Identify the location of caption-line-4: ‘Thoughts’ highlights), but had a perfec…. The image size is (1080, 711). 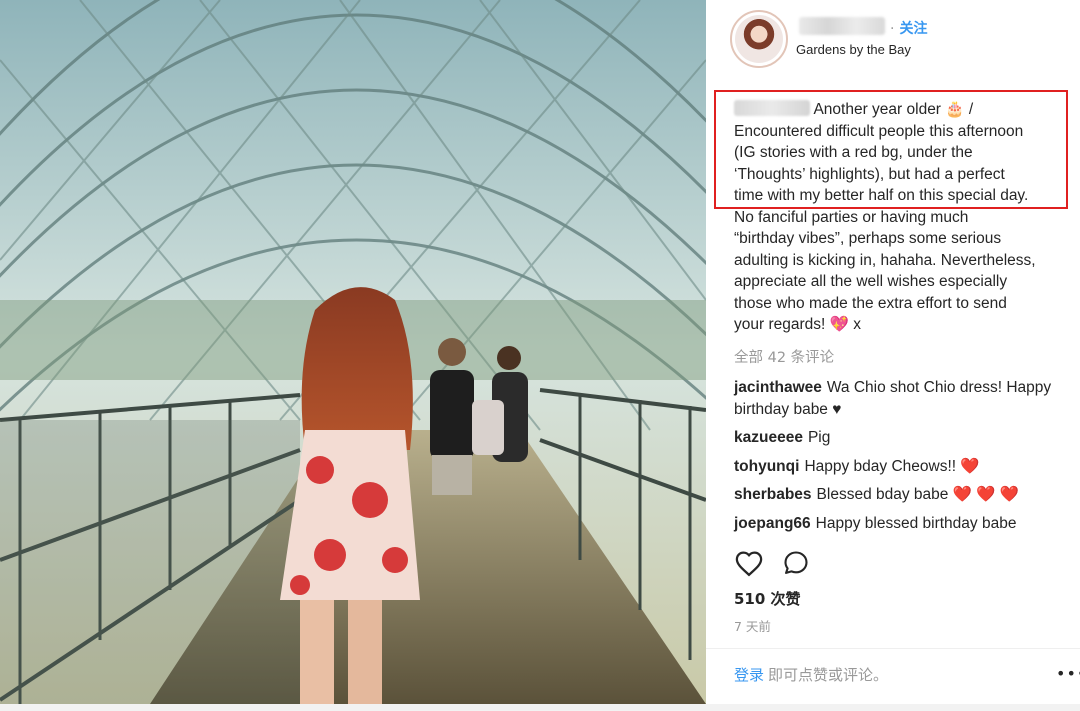
(869, 174).